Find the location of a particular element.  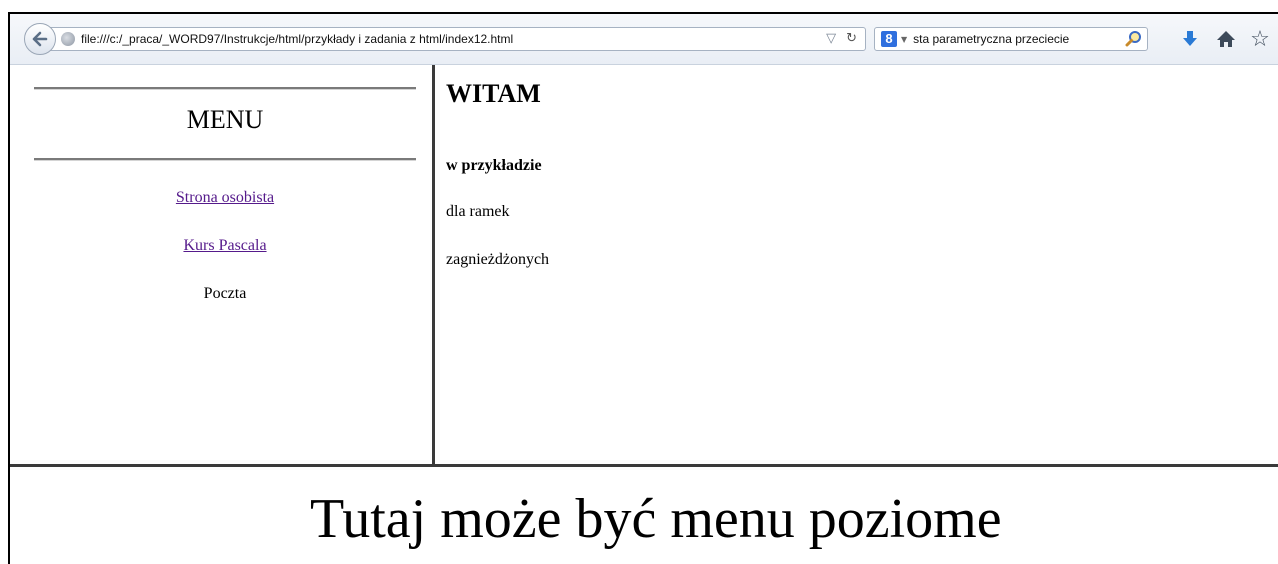

globe-icon is located at coordinates (68, 39).